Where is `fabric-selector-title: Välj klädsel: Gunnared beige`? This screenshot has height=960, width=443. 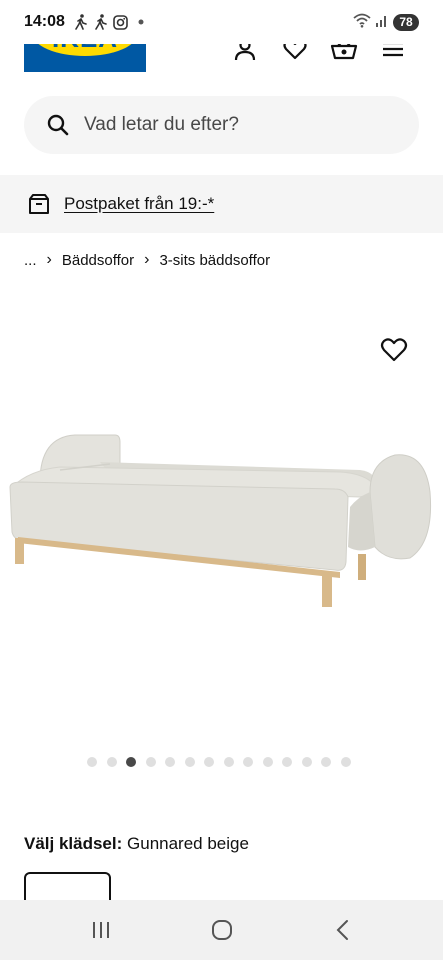 fabric-selector-title: Välj klädsel: Gunnared beige is located at coordinates (136, 844).